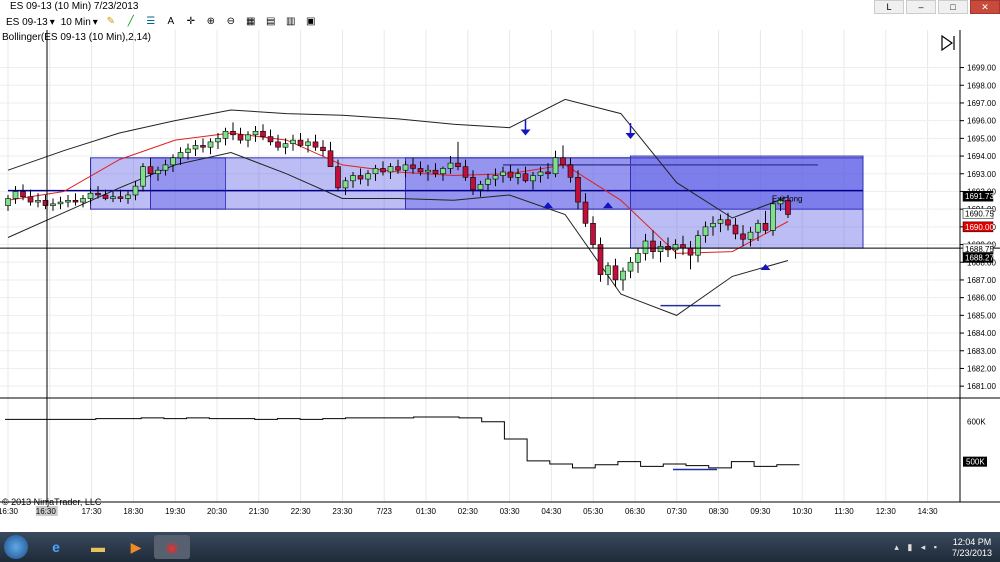  I want to click on ninjatrader-icon: ◉, so click(172, 547).